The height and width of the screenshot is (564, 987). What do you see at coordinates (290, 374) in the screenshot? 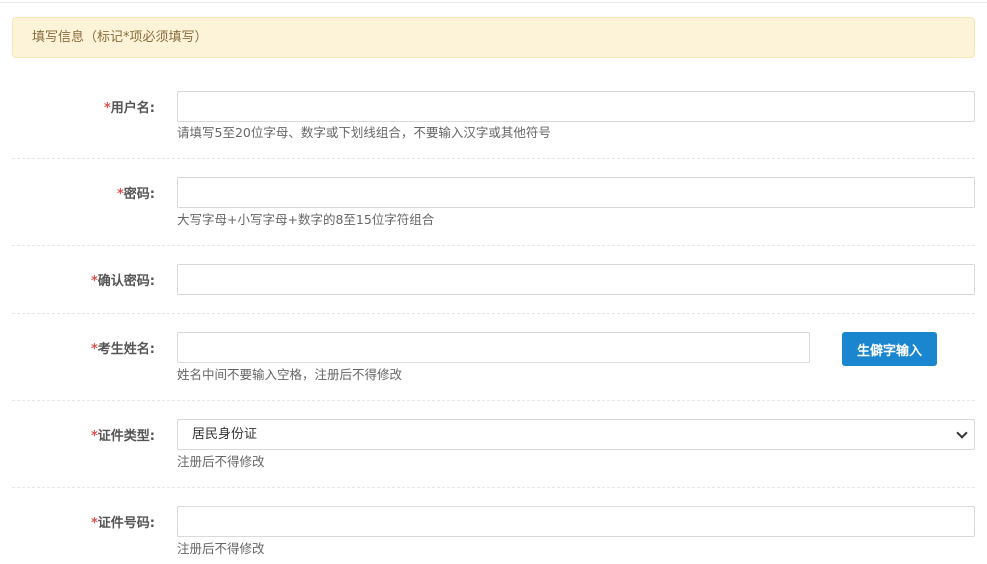
I see `name-hint: 姓名中间不要输入空格，注册后不得修改` at bounding box center [290, 374].